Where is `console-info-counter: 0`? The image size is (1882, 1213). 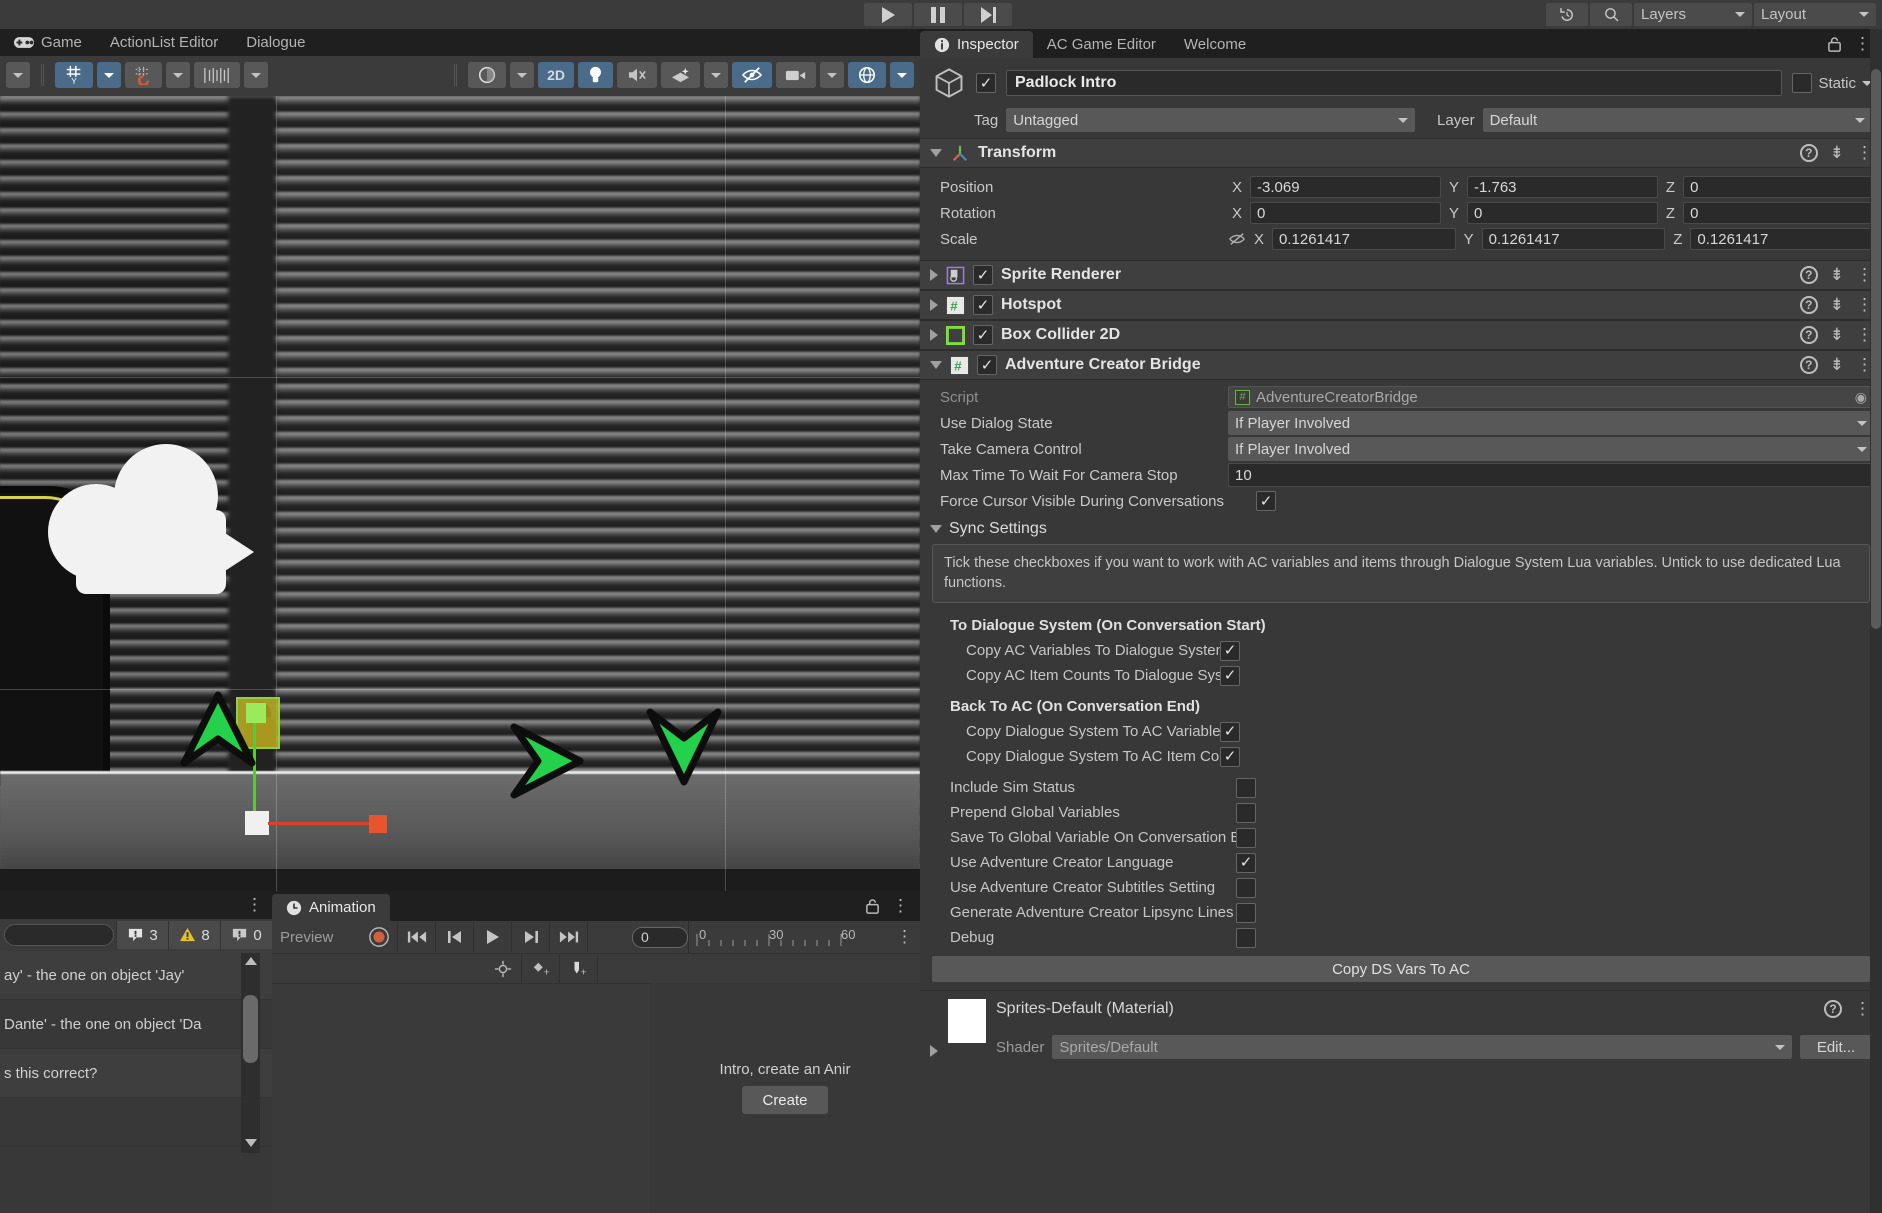
console-info-counter: 0 is located at coordinates (246, 935).